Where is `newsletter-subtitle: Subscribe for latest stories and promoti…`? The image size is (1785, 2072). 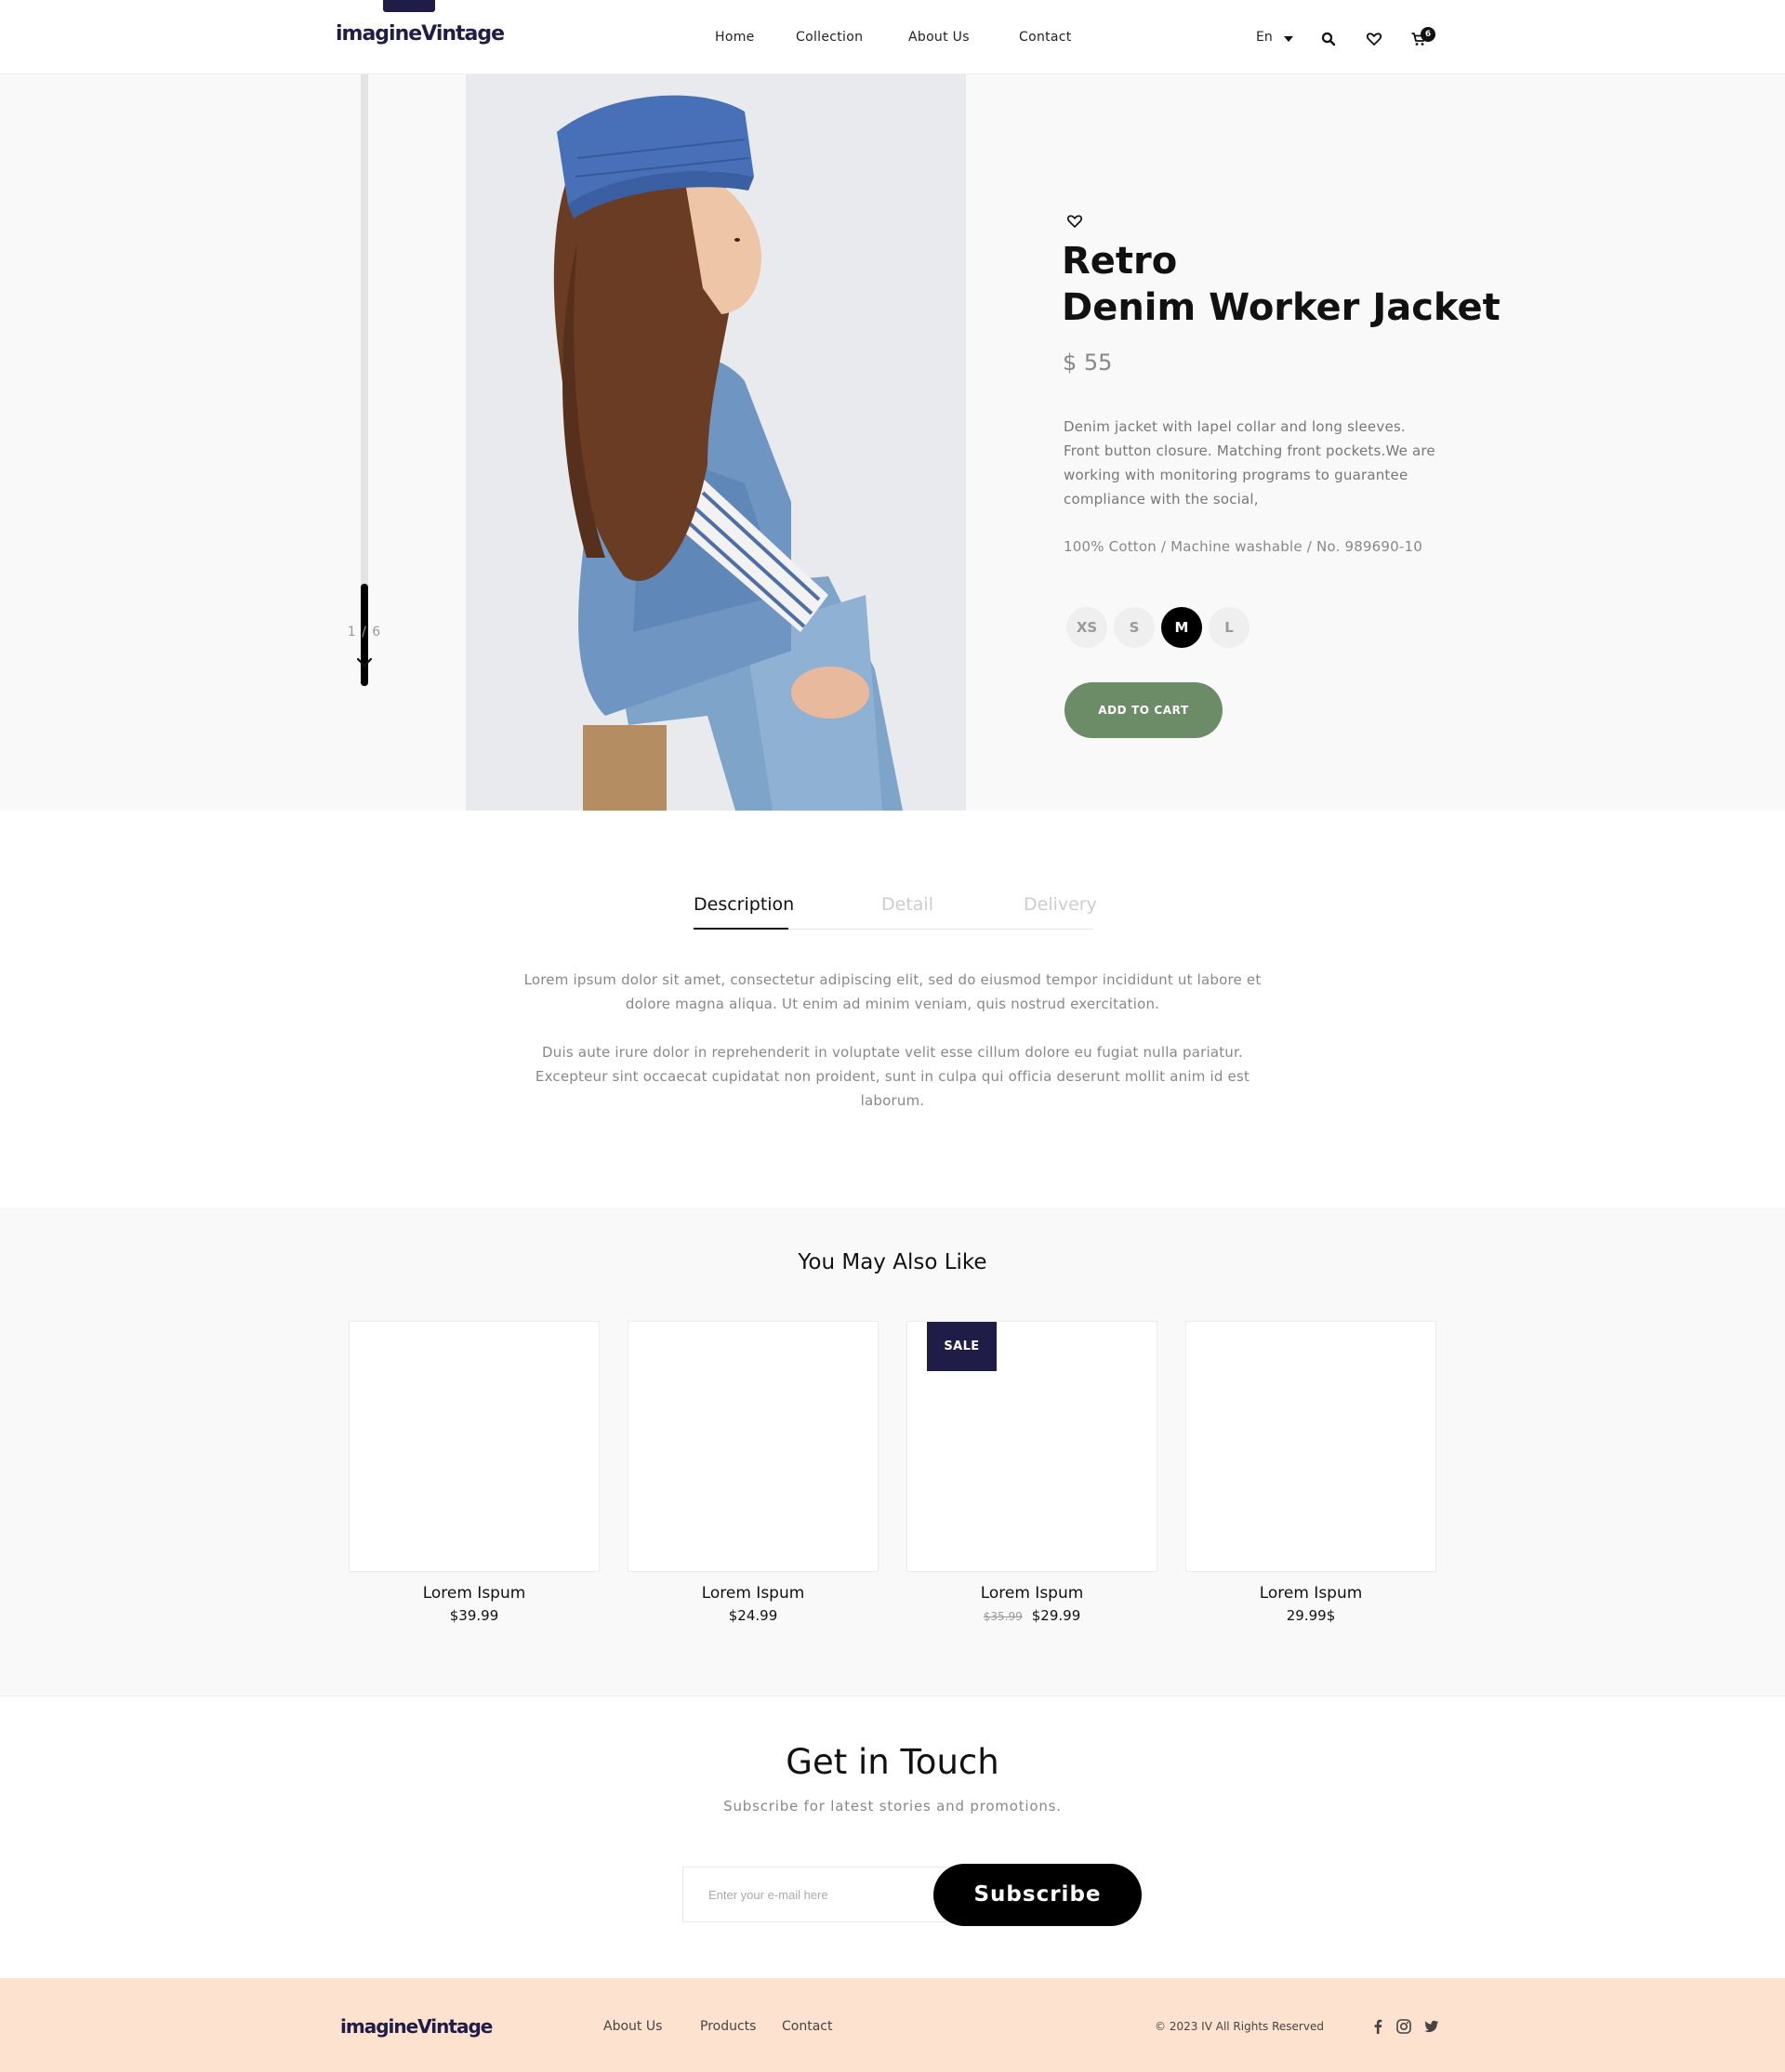 newsletter-subtitle: Subscribe for latest stories and promoti… is located at coordinates (892, 1807).